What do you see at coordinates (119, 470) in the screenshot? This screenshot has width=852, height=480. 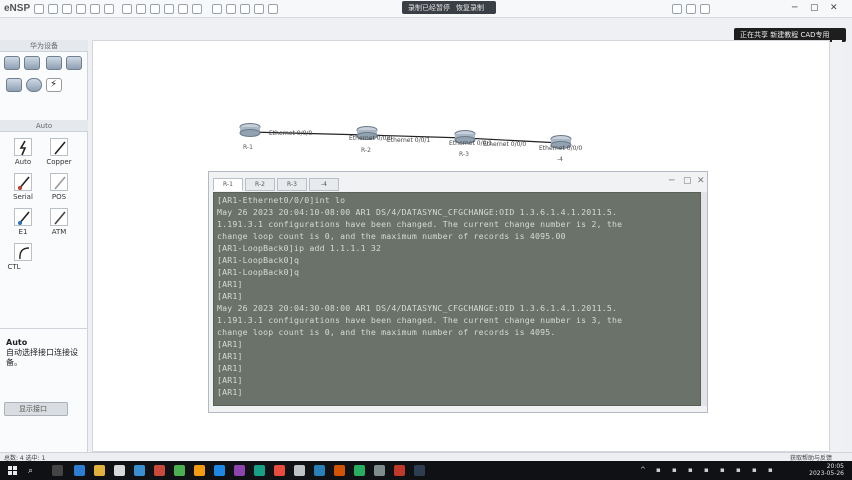 I see `store-icon` at bounding box center [119, 470].